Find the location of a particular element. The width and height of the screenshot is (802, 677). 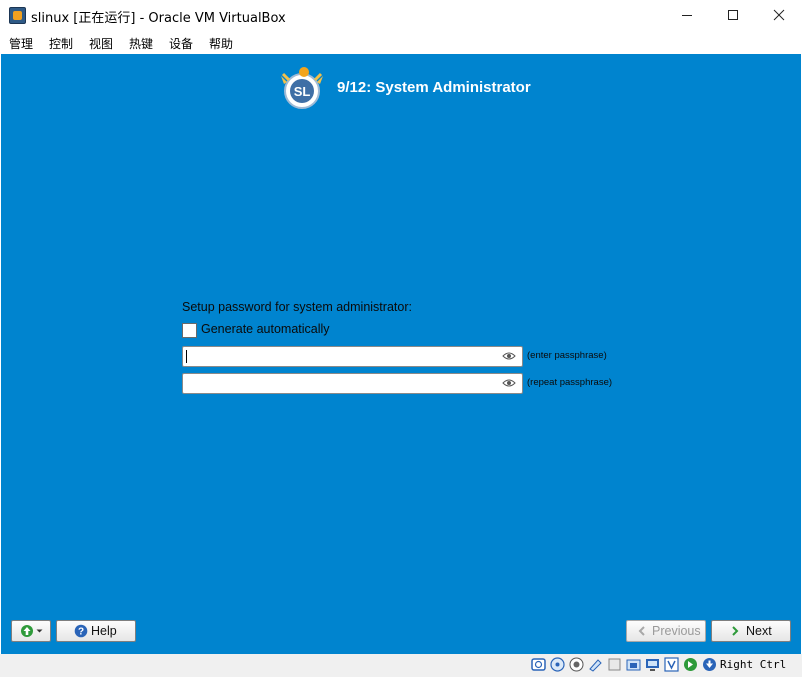

keyboard-icon is located at coordinates (709, 664).